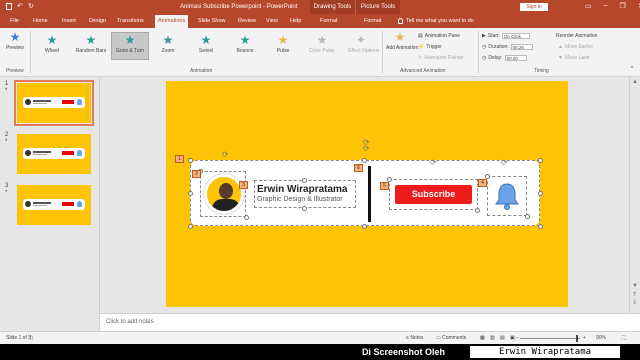  Describe the element at coordinates (52, 44) in the screenshot. I see `anim-wheel: ★ Wheel` at that location.